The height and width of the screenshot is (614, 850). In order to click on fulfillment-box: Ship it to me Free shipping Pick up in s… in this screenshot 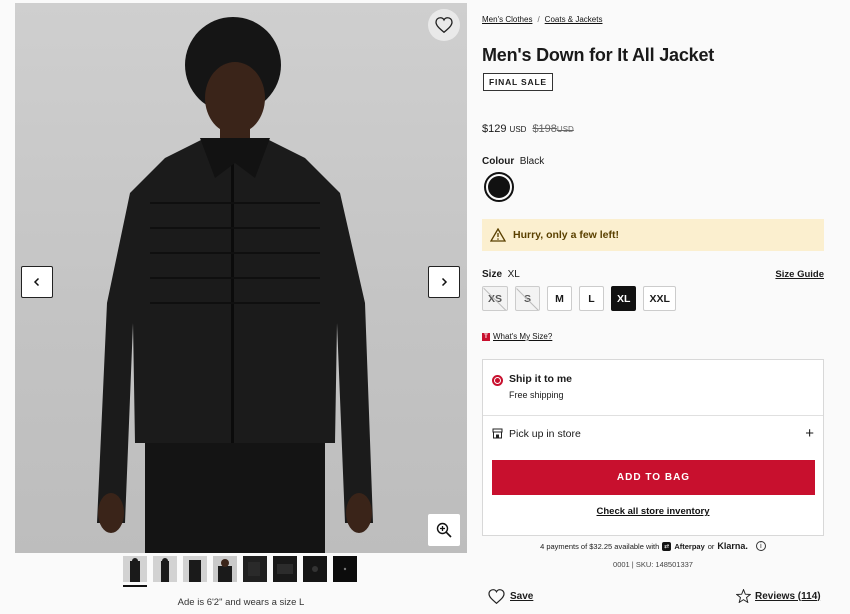, I will do `click(653, 447)`.